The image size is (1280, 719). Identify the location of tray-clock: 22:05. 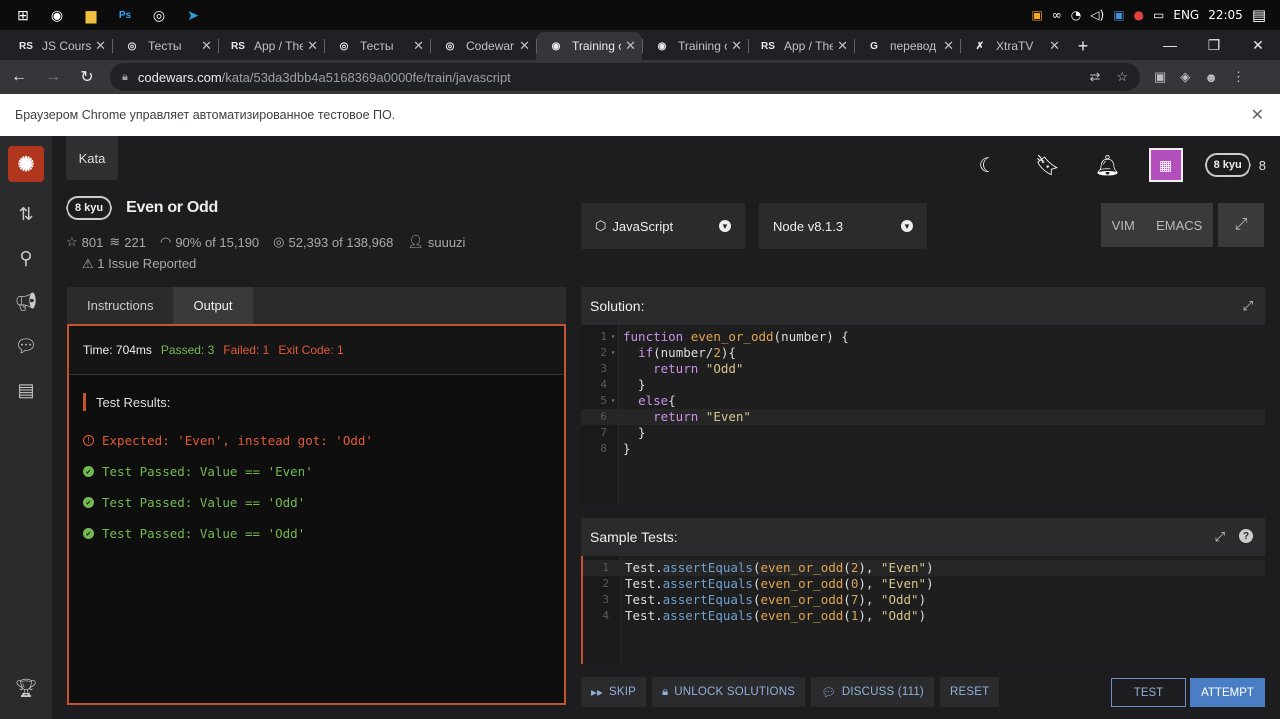
(1225, 15).